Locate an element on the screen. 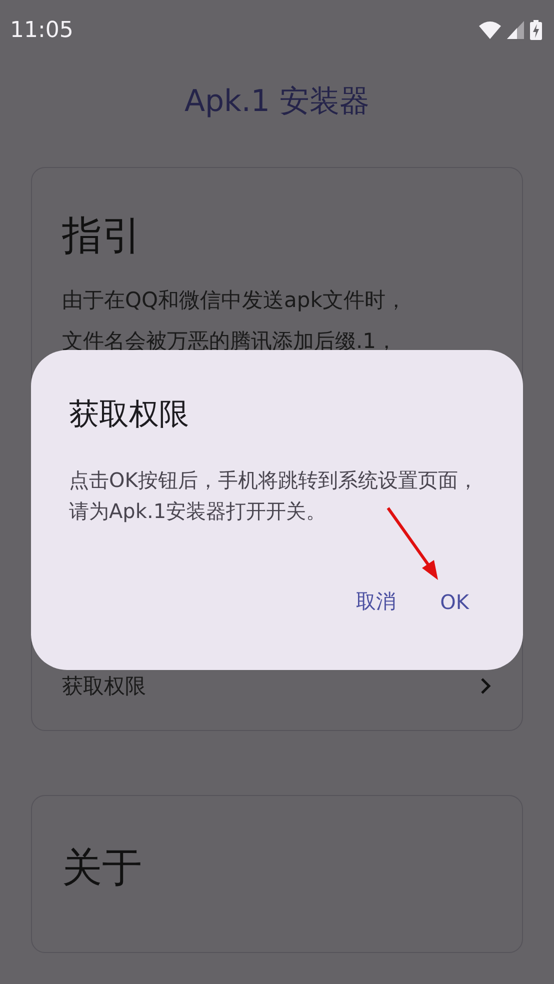 Image resolution: width=554 pixels, height=984 pixels. dialog-title: 获取权限 is located at coordinates (129, 415).